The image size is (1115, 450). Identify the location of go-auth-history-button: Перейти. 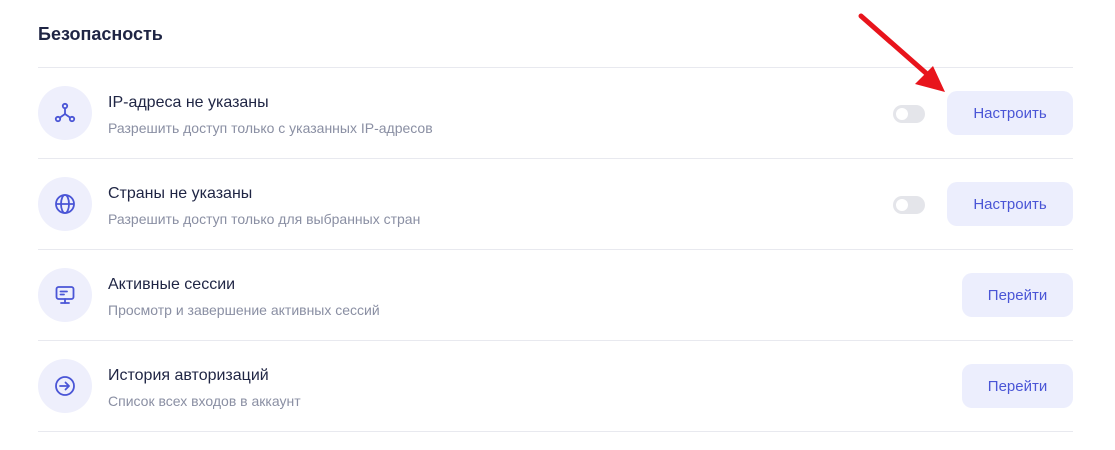
(1017, 386).